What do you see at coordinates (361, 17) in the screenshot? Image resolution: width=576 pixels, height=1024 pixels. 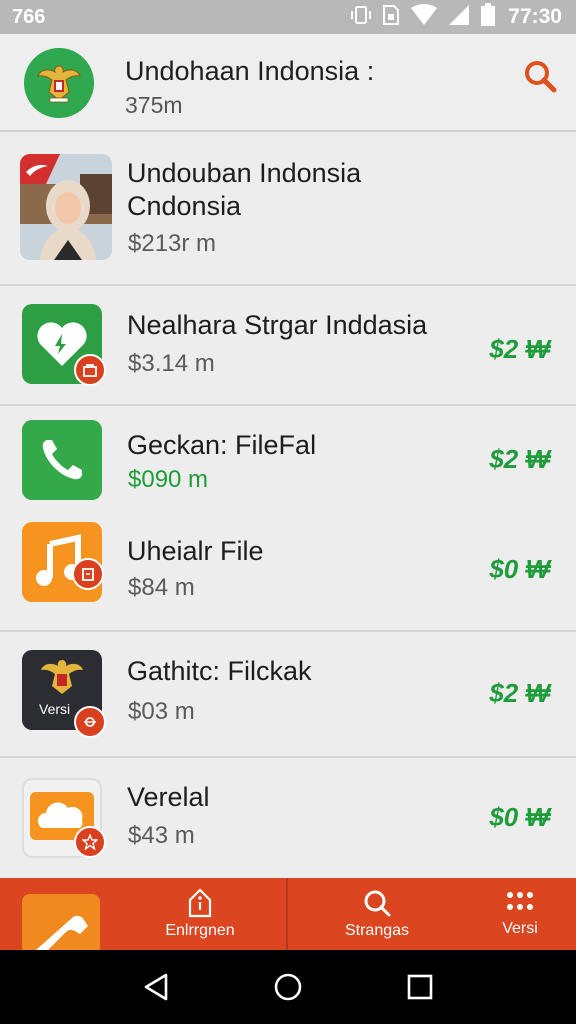 I see `vibrate-icon` at bounding box center [361, 17].